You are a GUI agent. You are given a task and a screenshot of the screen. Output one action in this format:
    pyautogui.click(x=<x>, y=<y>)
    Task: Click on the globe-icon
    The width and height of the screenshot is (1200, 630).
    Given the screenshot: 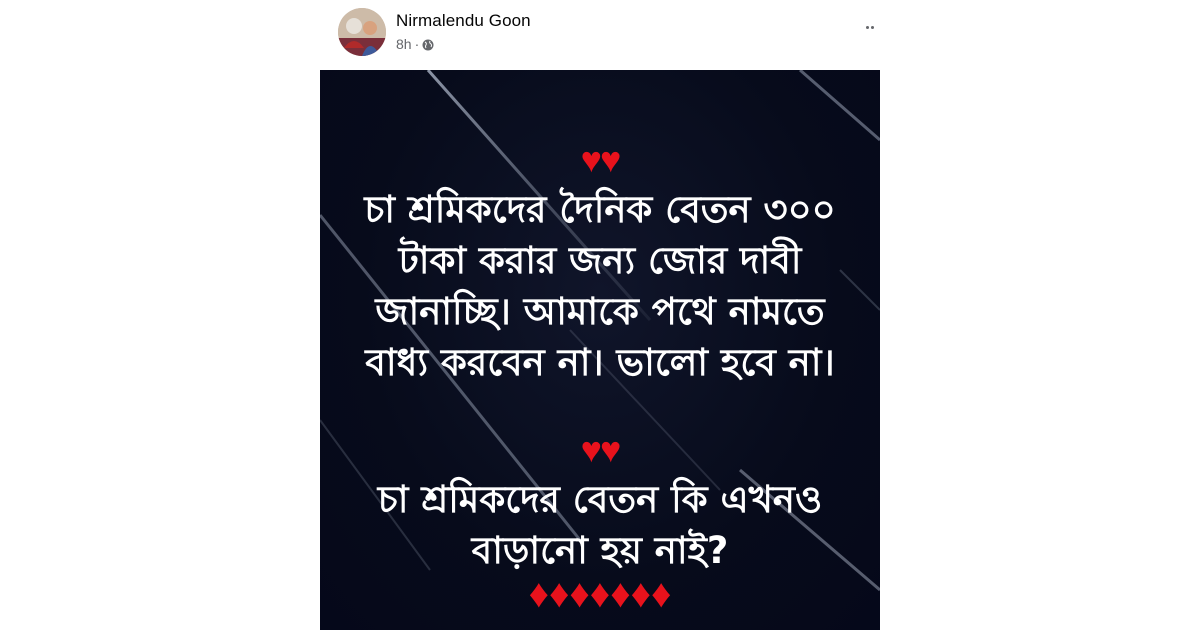 What is the action you would take?
    pyautogui.click(x=428, y=44)
    